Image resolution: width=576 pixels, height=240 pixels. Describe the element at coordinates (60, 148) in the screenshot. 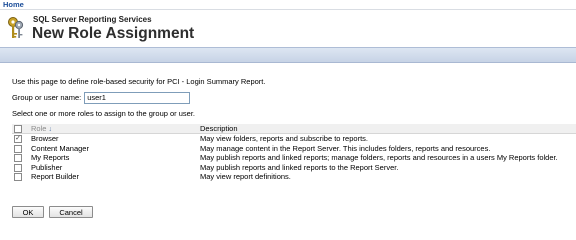

I see `role-name: Content Manager` at that location.